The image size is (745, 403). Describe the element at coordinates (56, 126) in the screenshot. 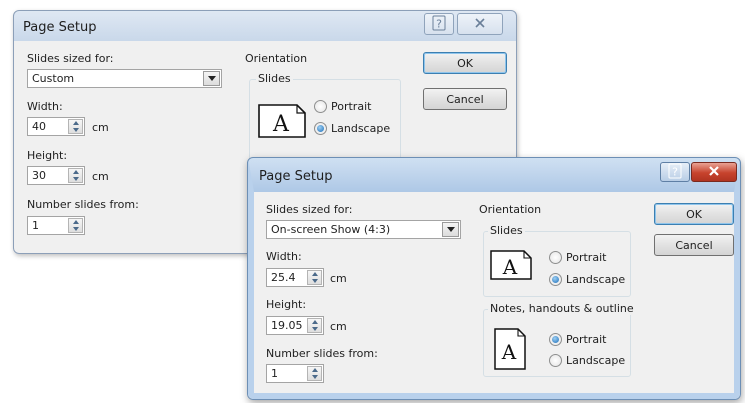

I see `width-spinner: 40` at that location.